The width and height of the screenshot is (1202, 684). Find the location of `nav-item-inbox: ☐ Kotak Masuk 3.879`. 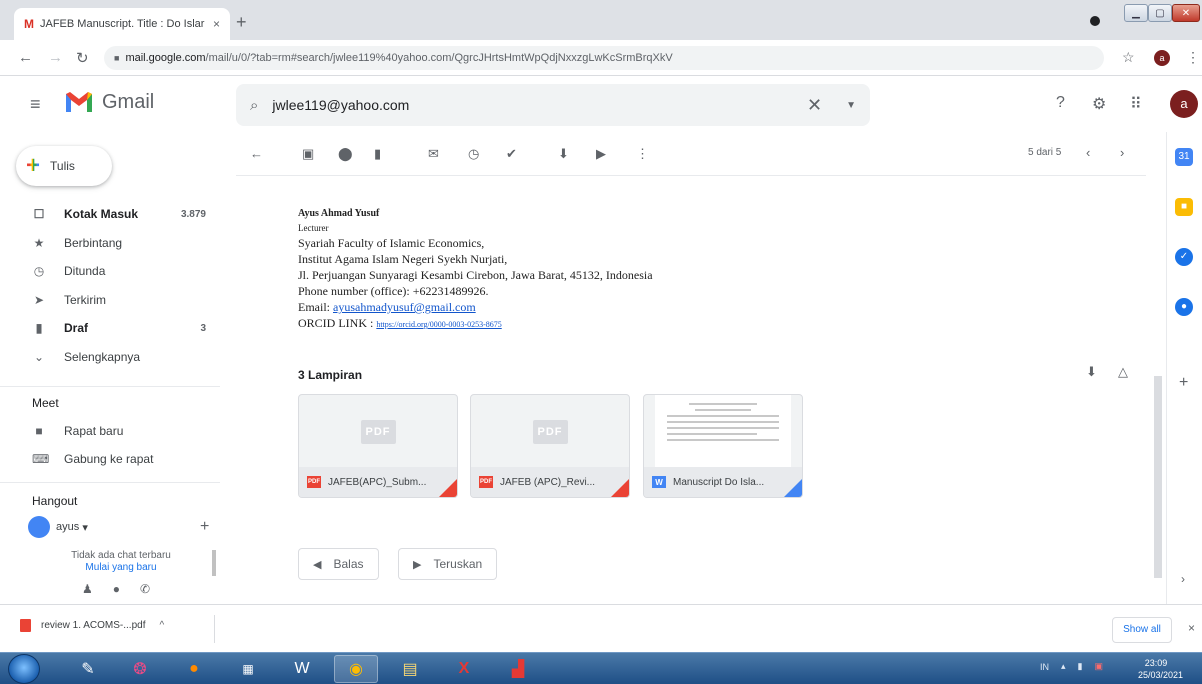

nav-item-inbox: ☐ Kotak Masuk 3.879 is located at coordinates (110, 214).